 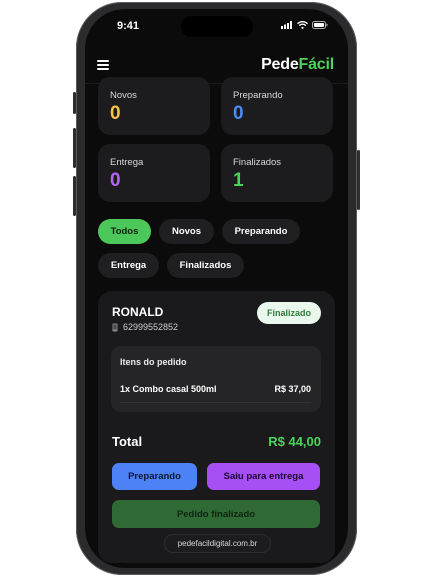 I want to click on filter-chip-todos: Todos, so click(x=124, y=231).